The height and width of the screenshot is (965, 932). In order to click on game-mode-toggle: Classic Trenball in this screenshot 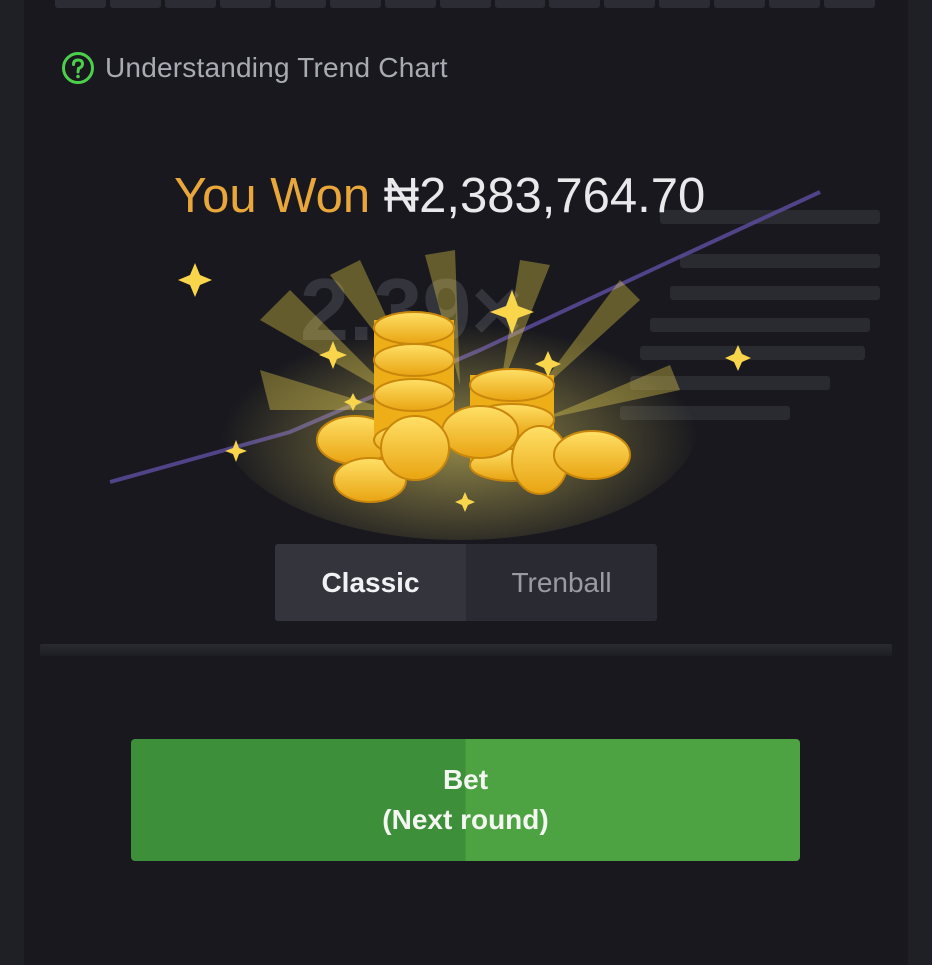, I will do `click(466, 582)`.